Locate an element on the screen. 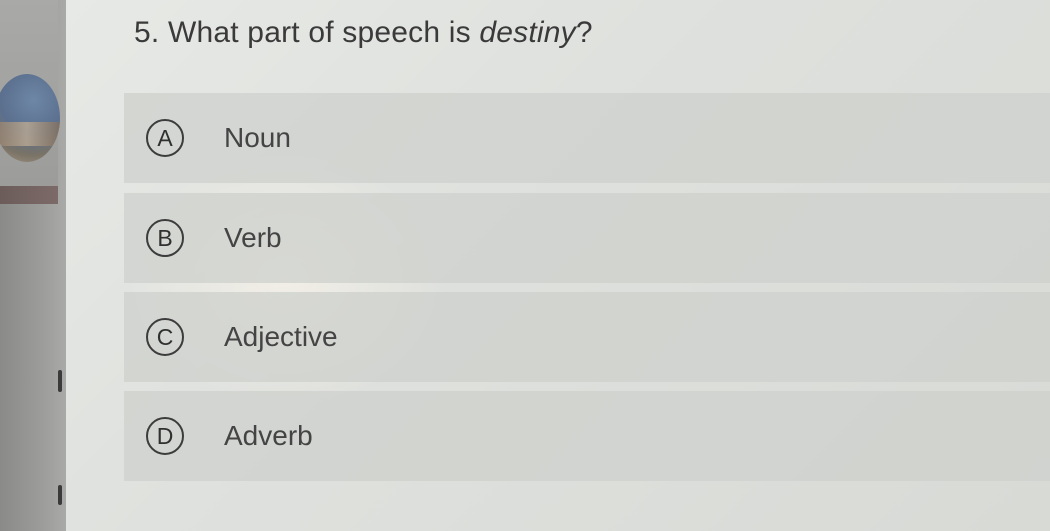  option-label: Verb is located at coordinates (253, 237).